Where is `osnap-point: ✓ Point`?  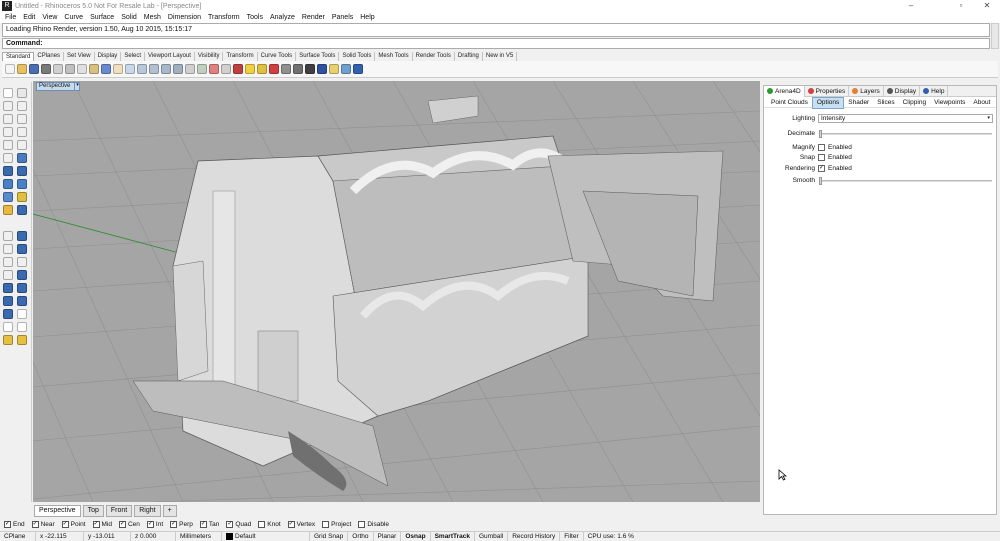 osnap-point: ✓ Point is located at coordinates (73, 524).